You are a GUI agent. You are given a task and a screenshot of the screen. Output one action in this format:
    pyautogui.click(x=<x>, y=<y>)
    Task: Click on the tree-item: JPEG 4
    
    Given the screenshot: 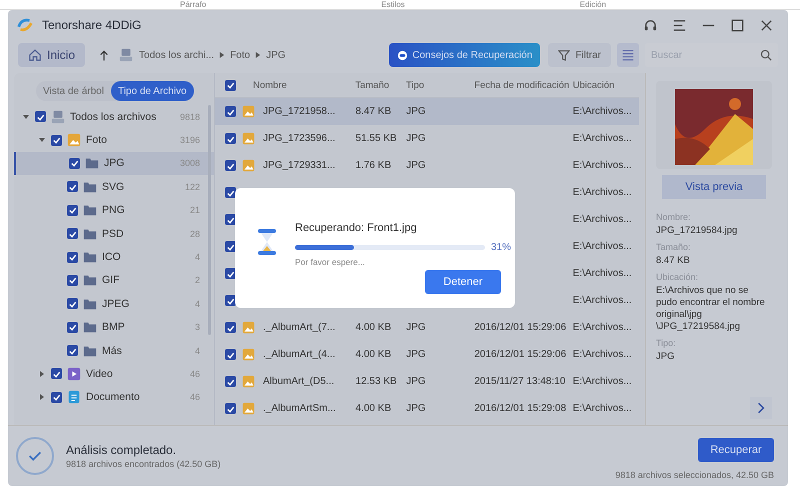 What is the action you would take?
    pyautogui.click(x=114, y=304)
    